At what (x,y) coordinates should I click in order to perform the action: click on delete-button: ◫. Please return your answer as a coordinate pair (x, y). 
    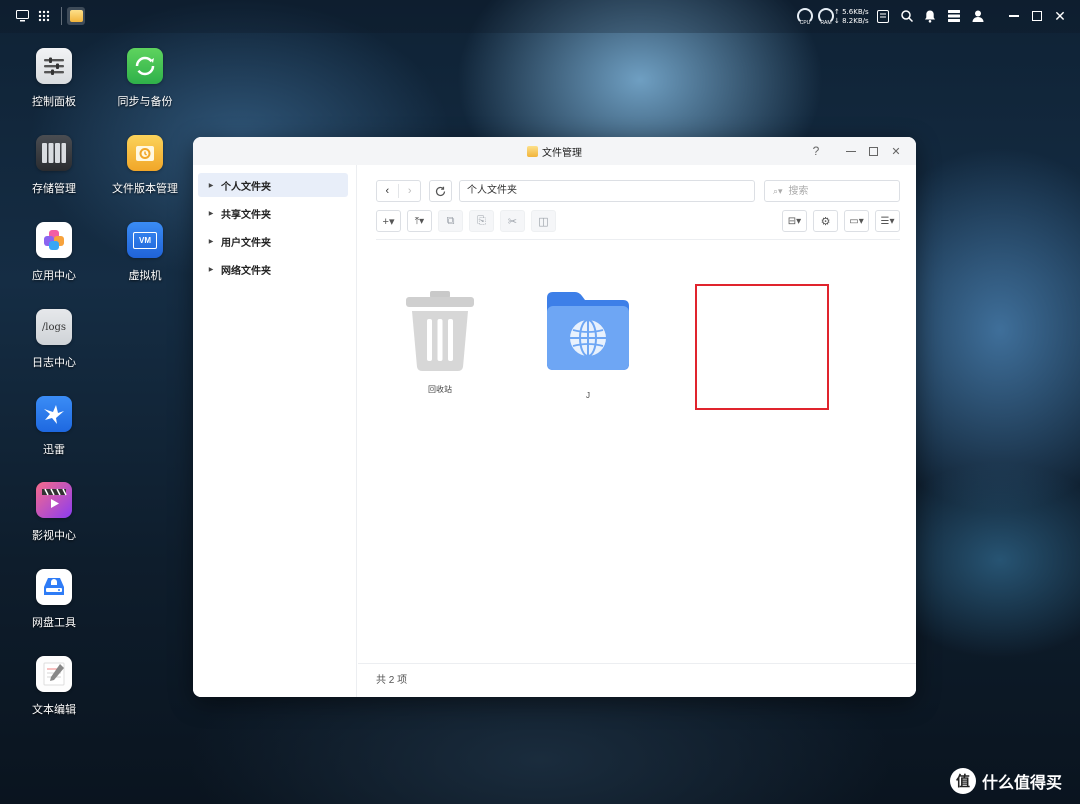
    Looking at the image, I should click on (543, 221).